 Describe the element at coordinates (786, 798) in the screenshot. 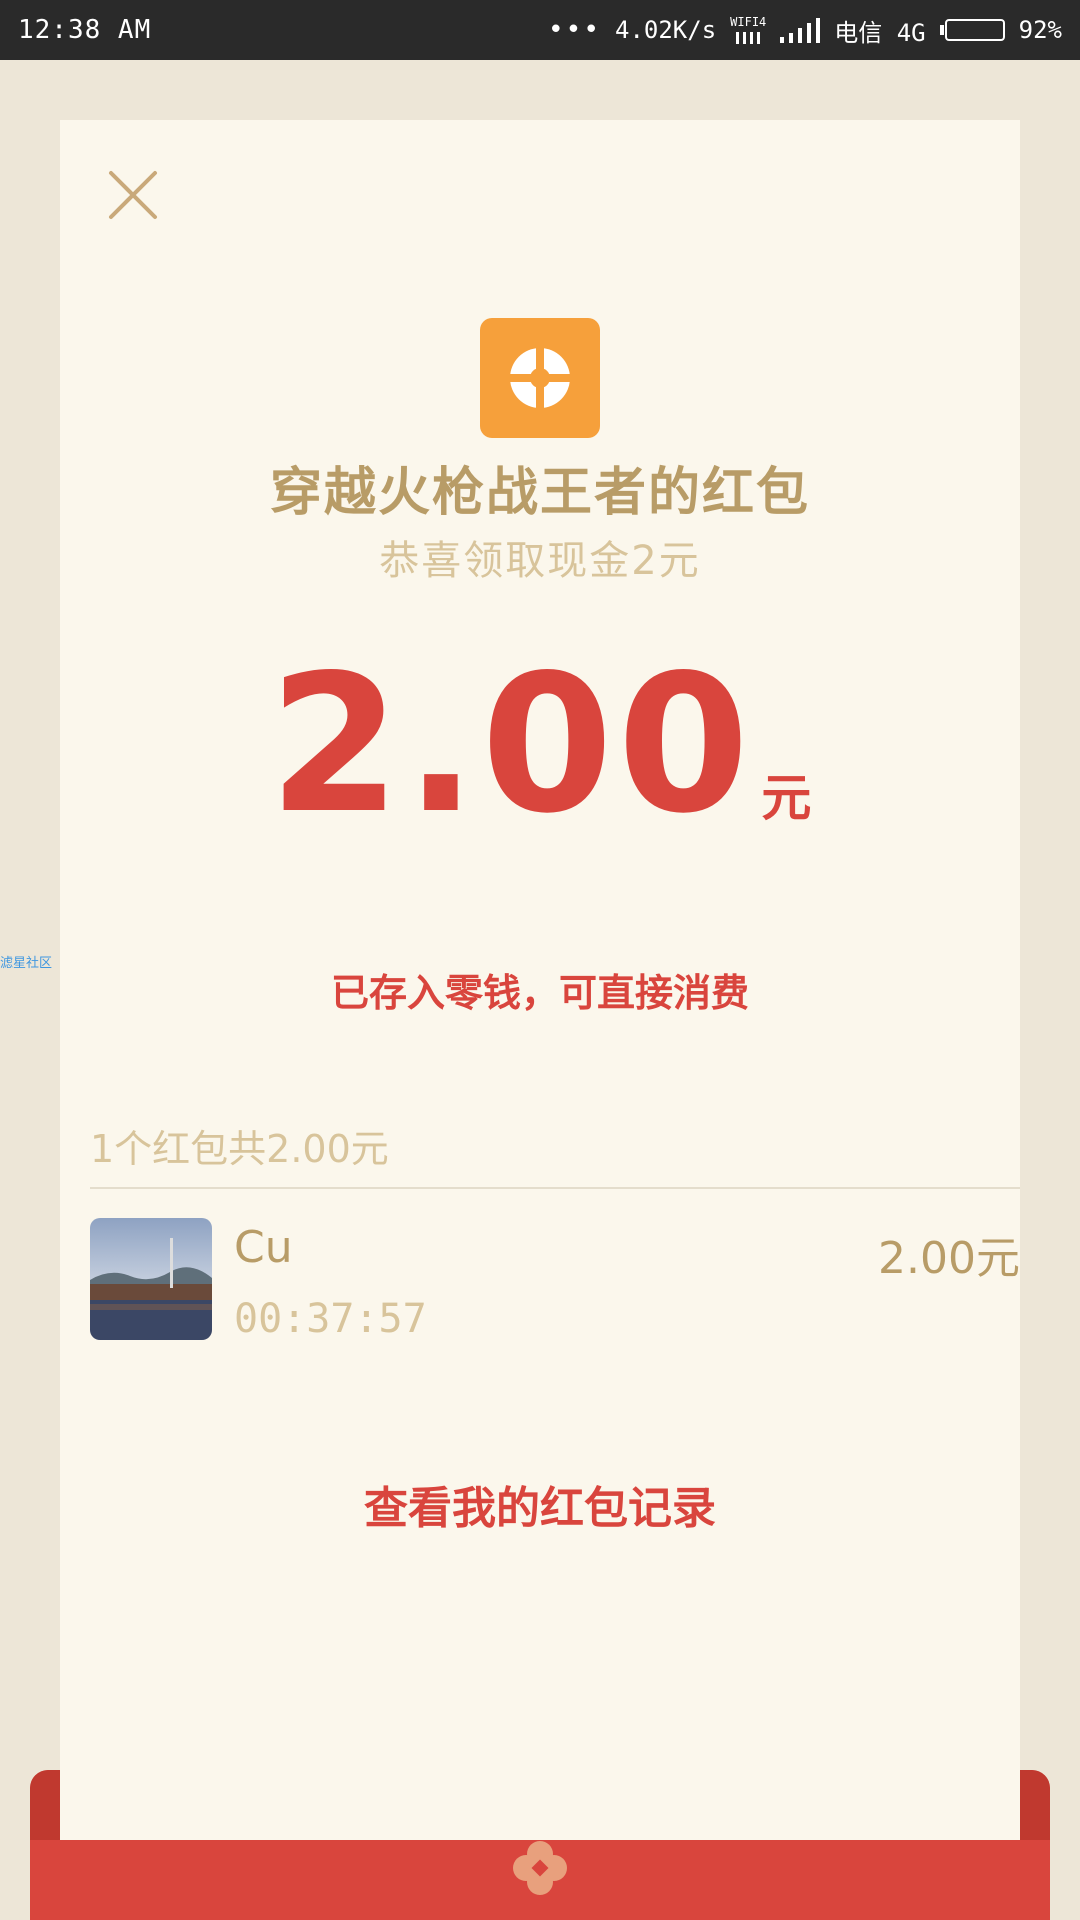

I see `amount-unit: 元` at that location.